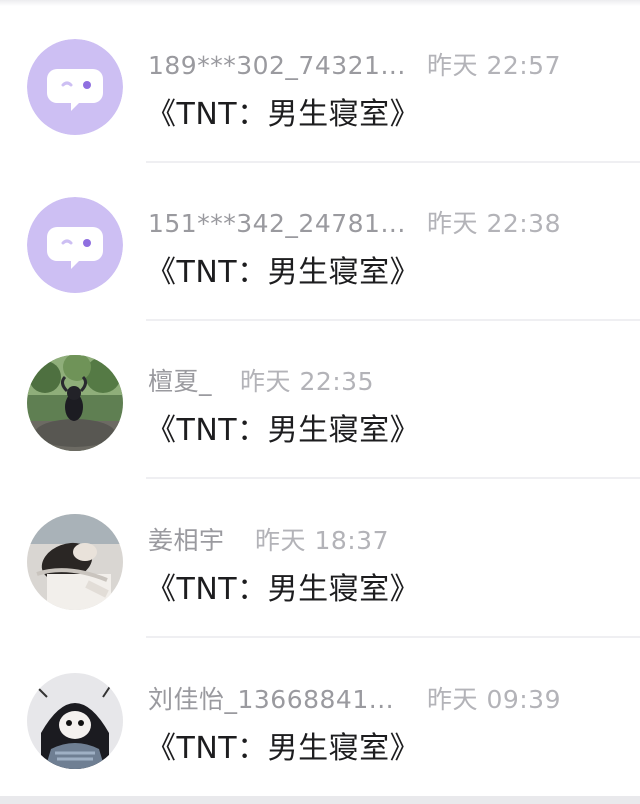 The width and height of the screenshot is (640, 804). I want to click on username: 檀夏_, so click(194, 382).